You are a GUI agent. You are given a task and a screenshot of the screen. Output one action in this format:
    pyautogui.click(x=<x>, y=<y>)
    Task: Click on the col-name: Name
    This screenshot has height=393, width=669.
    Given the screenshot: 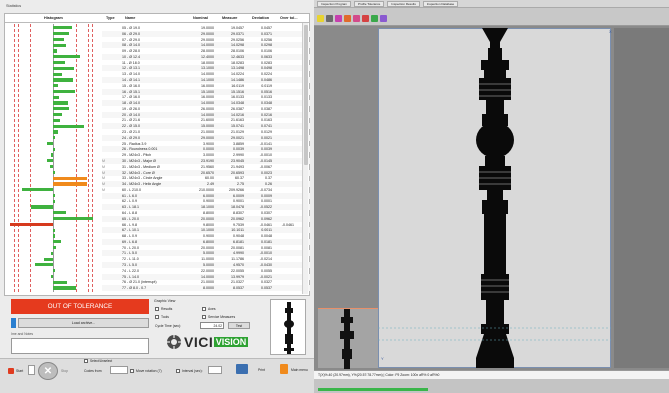 What is the action you would take?
    pyautogui.click(x=130, y=18)
    